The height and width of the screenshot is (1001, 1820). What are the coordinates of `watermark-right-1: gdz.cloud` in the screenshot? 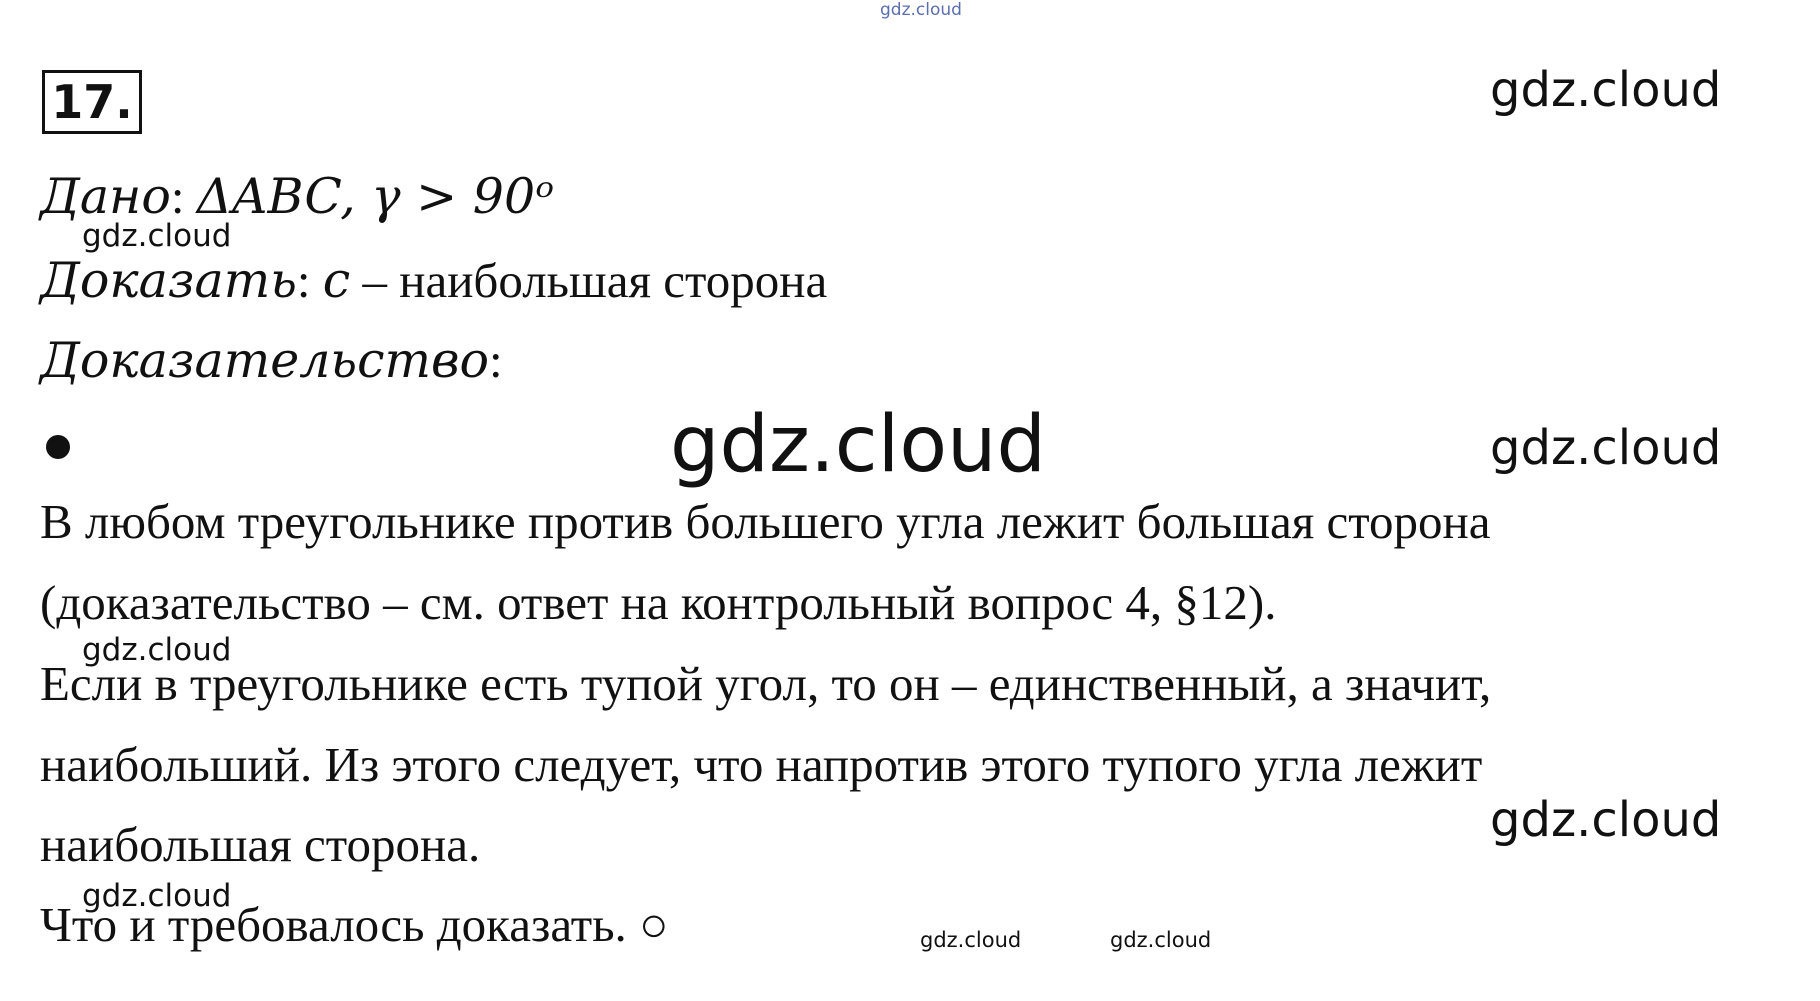 It's located at (1606, 90).